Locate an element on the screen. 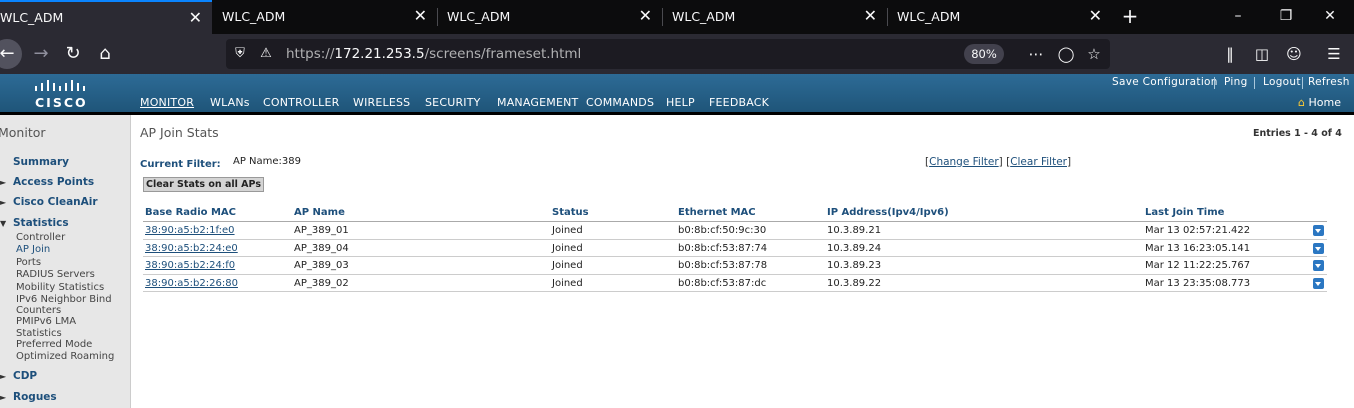 The image size is (1354, 408). sidebar-sub-ports: Ports is located at coordinates (28, 263).